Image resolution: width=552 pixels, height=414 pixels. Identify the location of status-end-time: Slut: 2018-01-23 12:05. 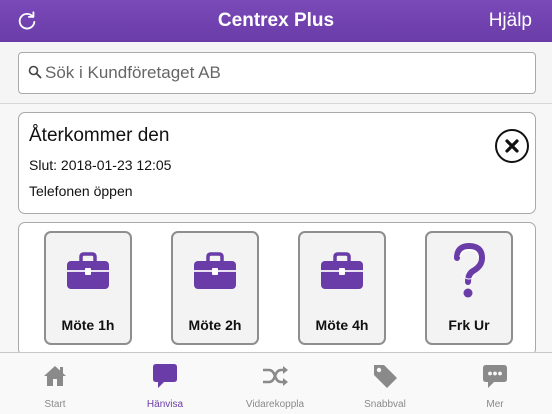
(100, 165).